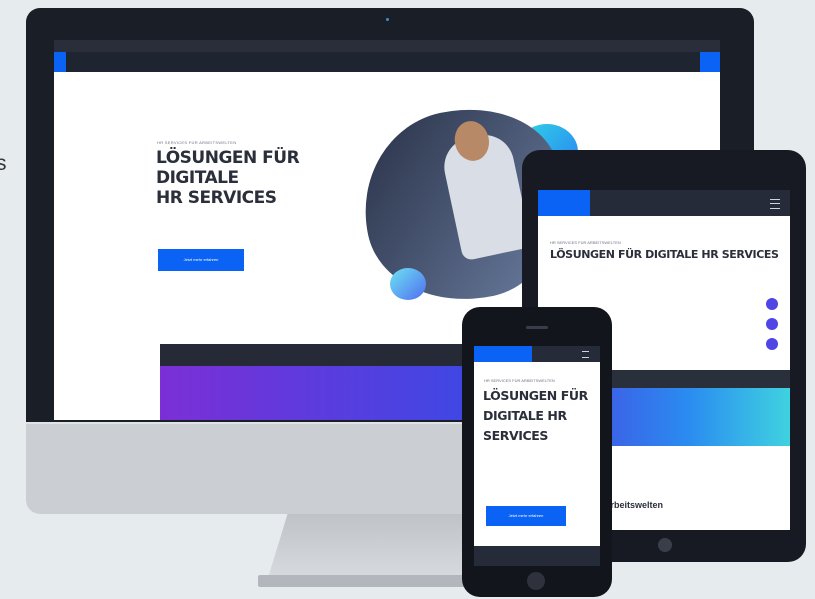 This screenshot has width=815, height=599. What do you see at coordinates (228, 168) in the screenshot?
I see `desktop-hero-title-line1: LÖSUNGEN FÜR DIGITALE` at bounding box center [228, 168].